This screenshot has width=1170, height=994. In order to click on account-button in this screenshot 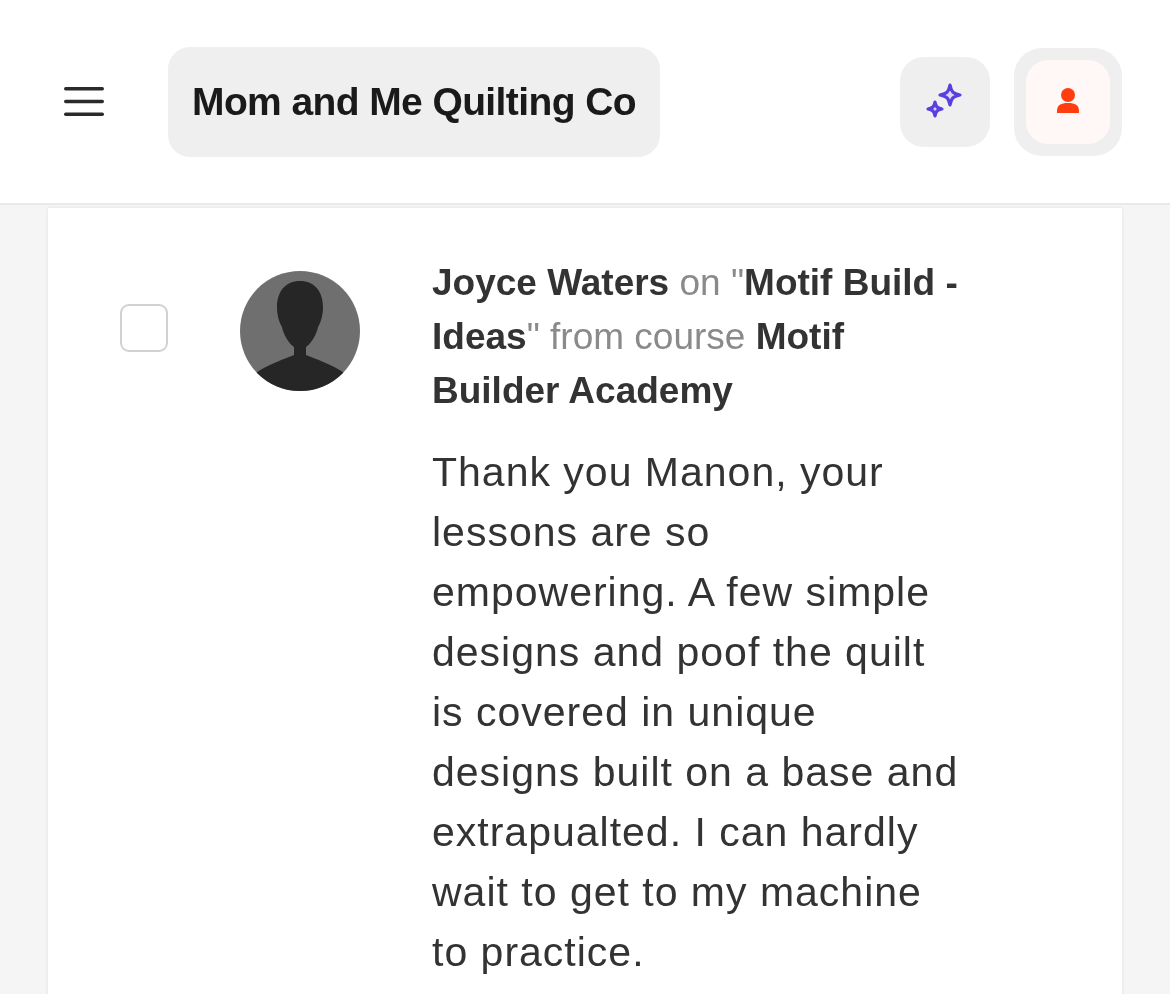, I will do `click(1068, 101)`.